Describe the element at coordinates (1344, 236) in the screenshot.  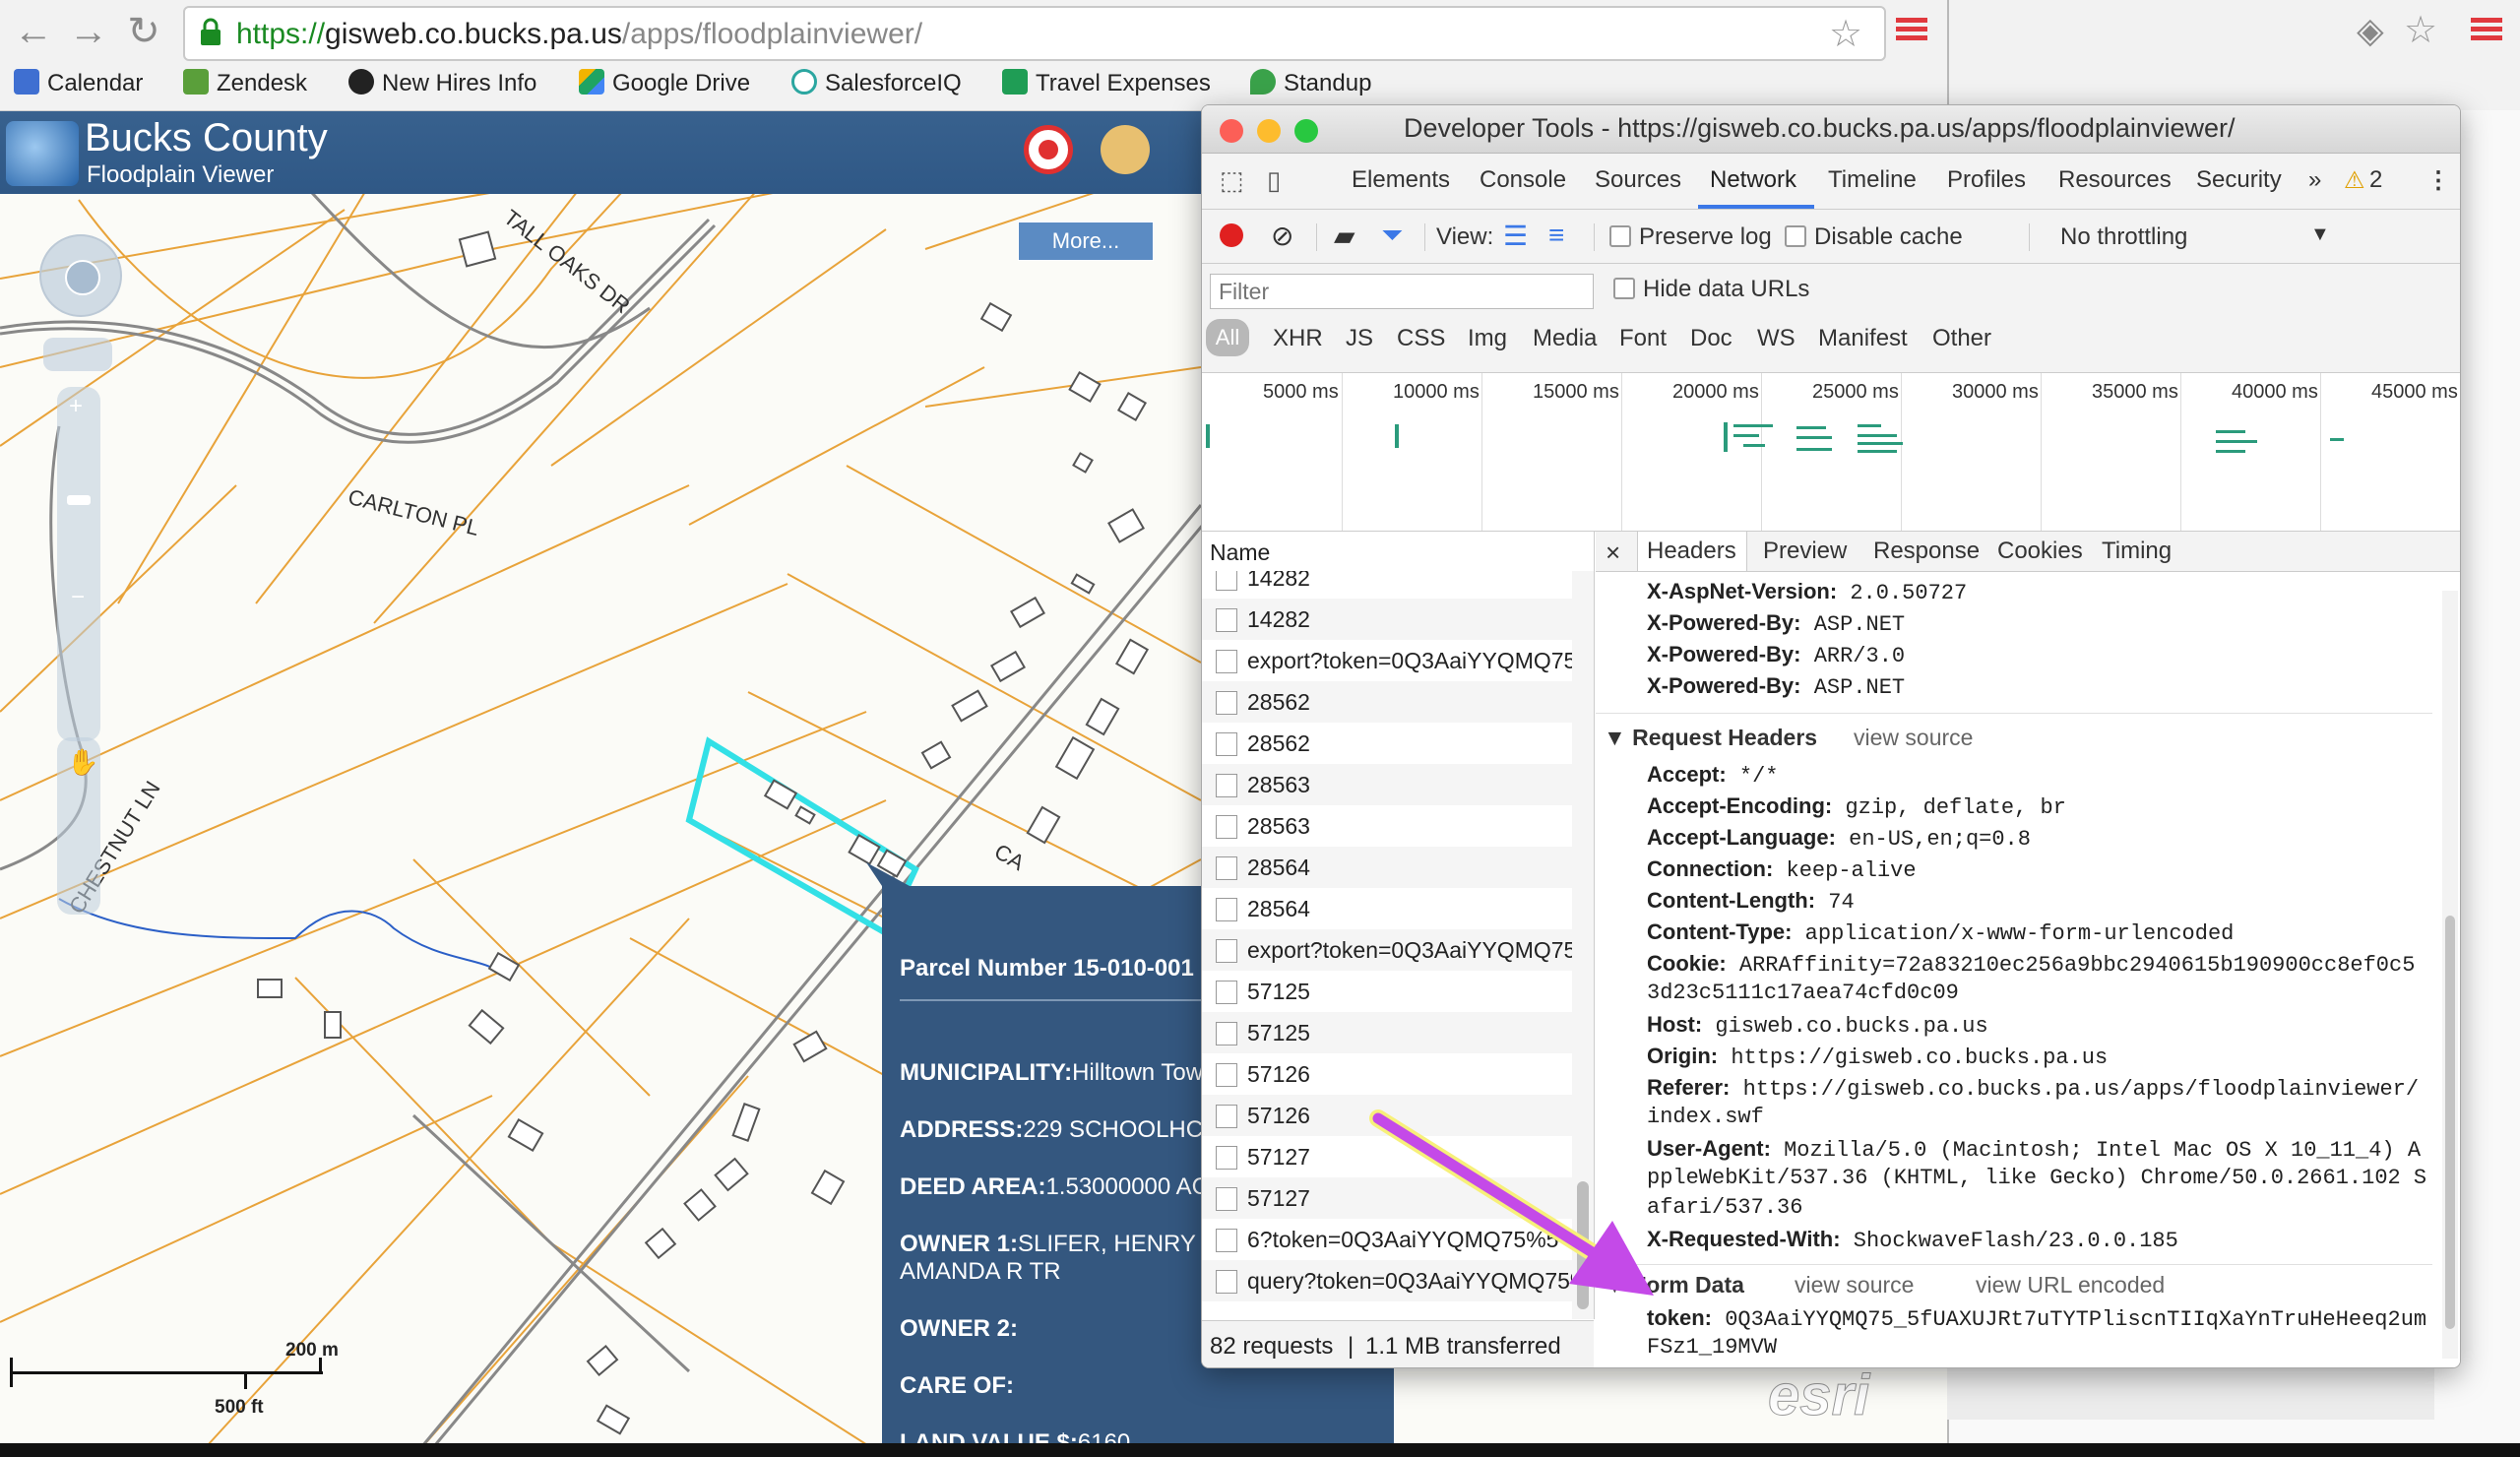
I see `capture-screenshots-icon: ▰` at that location.